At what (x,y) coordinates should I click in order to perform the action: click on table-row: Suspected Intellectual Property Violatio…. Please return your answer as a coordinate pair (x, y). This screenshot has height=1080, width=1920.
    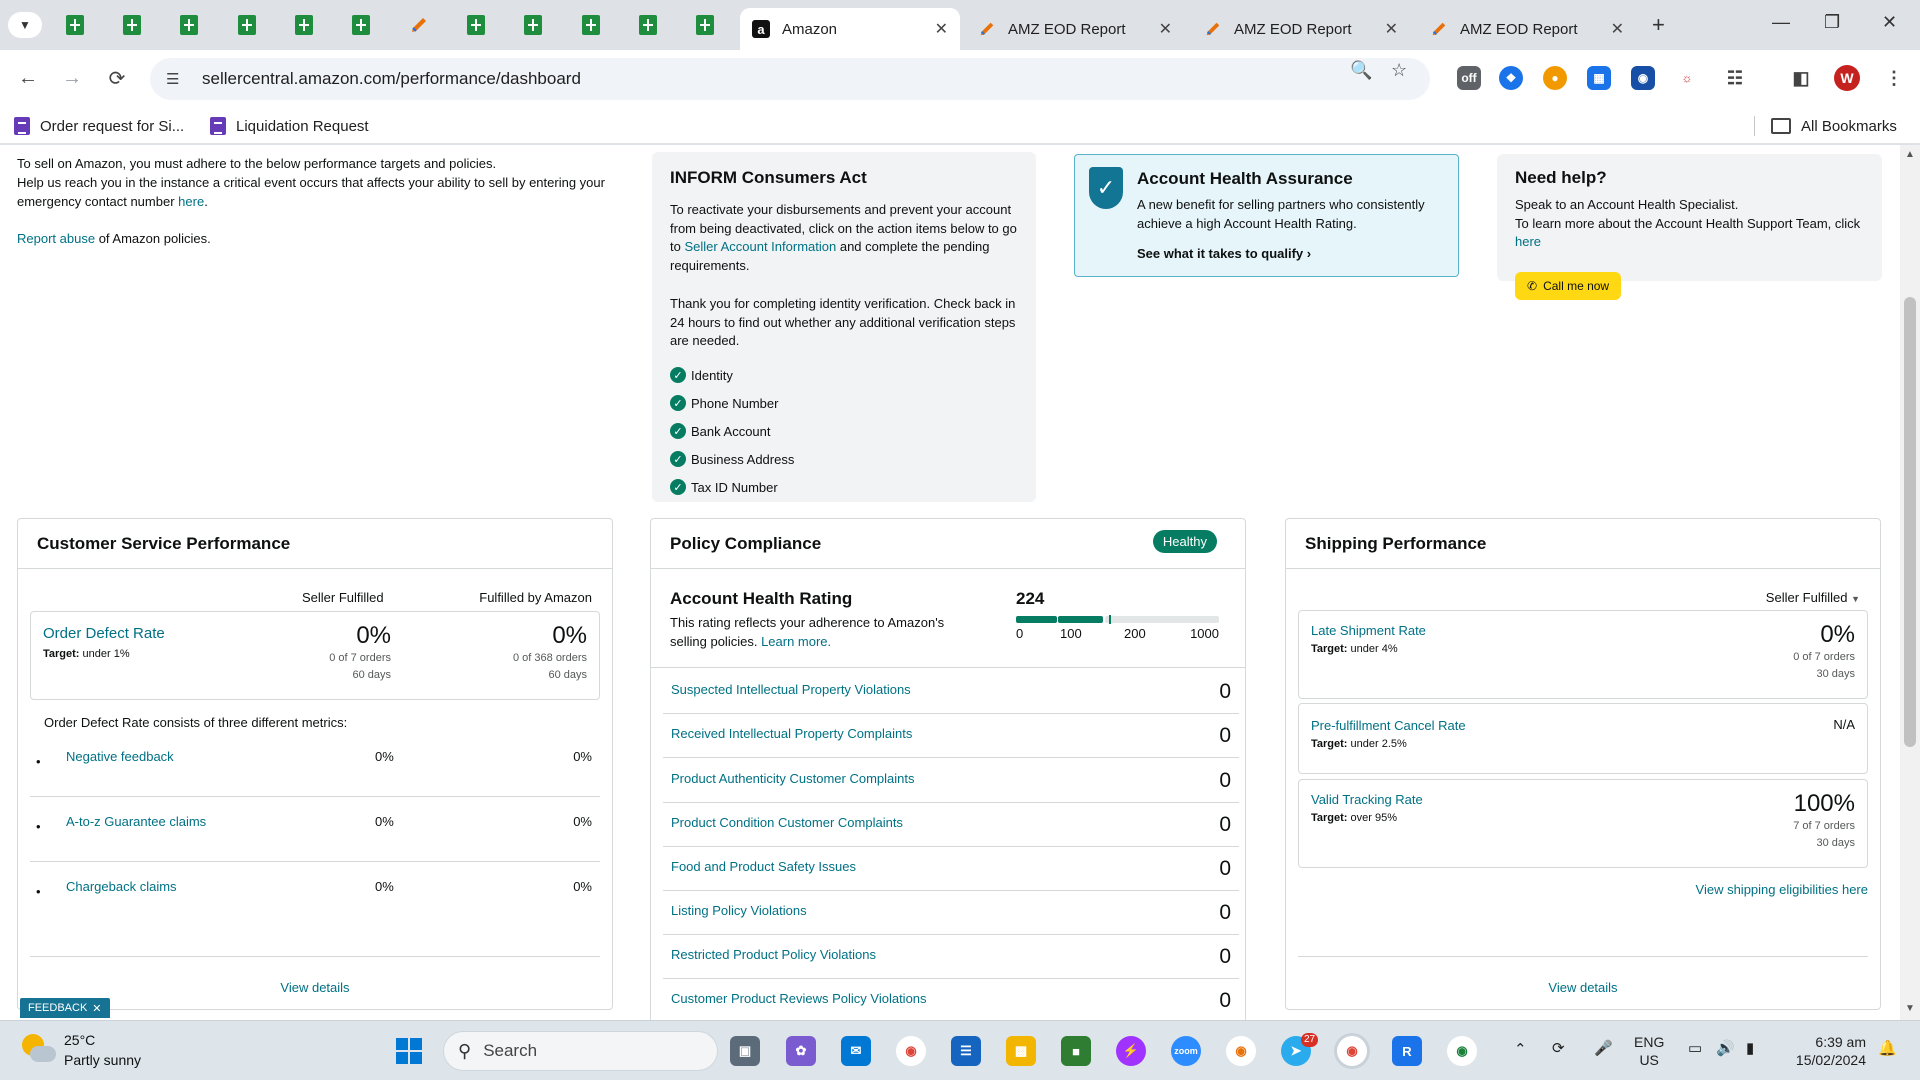
    Looking at the image, I should click on (951, 692).